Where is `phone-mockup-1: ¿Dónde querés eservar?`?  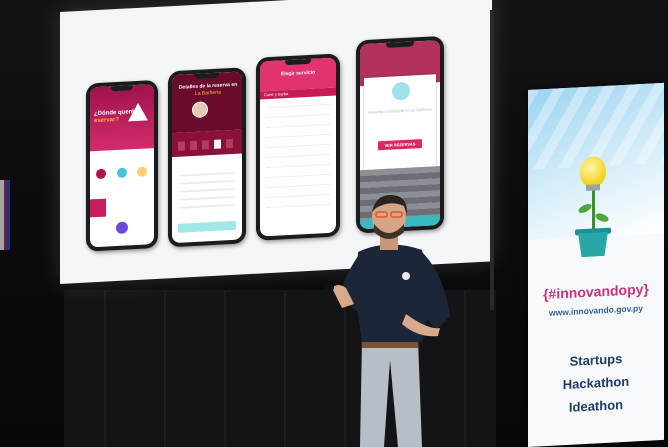
phone-mockup-1: ¿Dónde querés eservar? is located at coordinates (122, 165).